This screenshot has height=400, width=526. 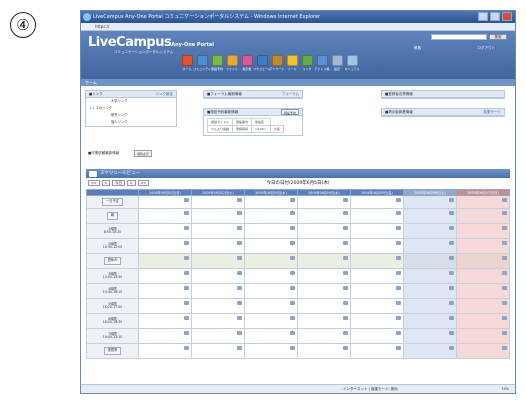 What do you see at coordinates (165, 94) in the screenshot?
I see `link-settings-link: リンク設定` at bounding box center [165, 94].